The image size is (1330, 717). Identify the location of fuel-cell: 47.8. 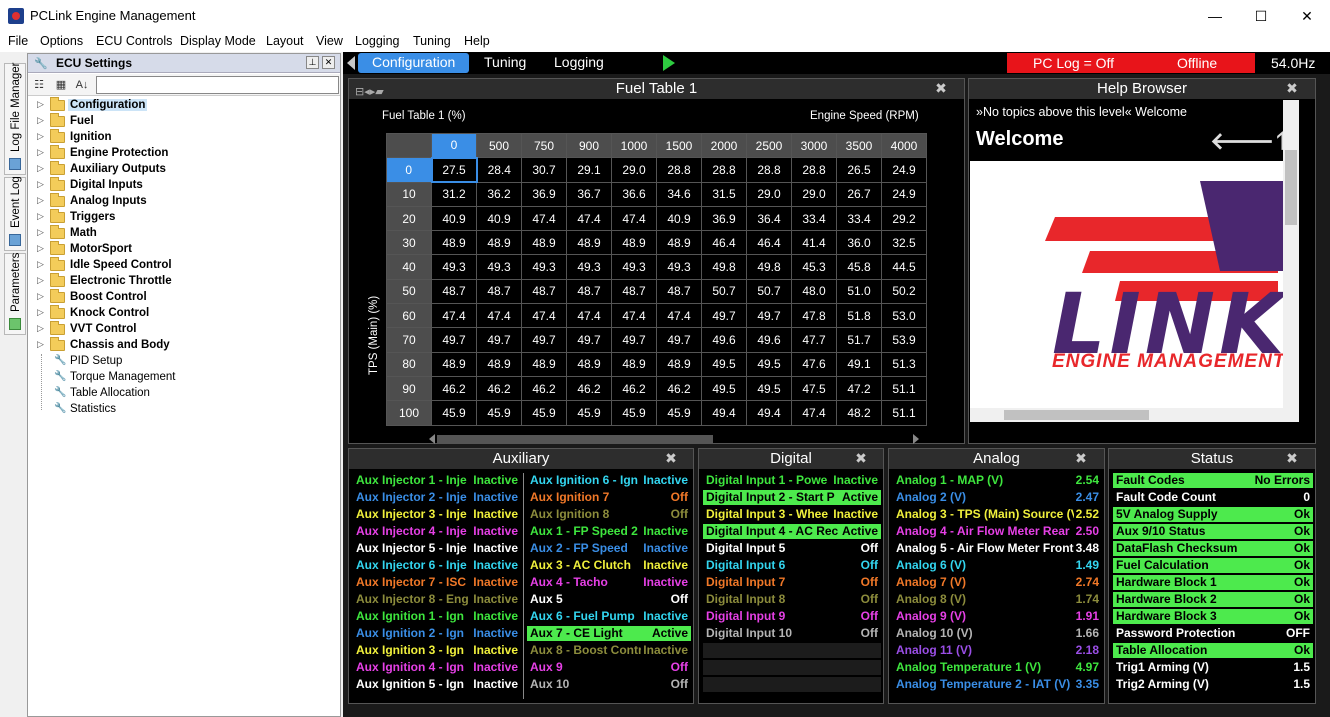
(814, 316).